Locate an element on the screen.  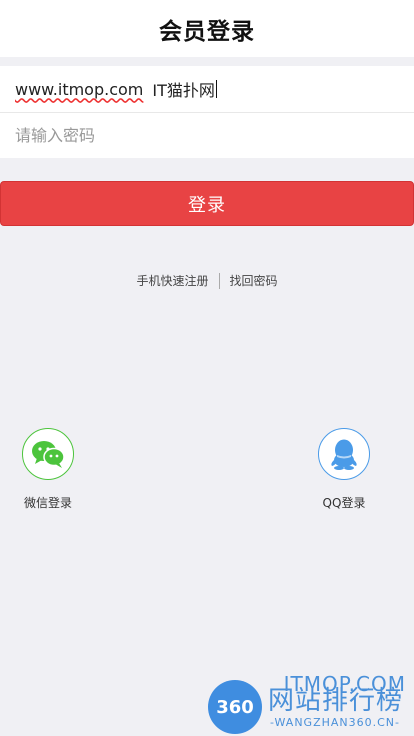
recover-password-link: 找回密码 is located at coordinates (254, 280).